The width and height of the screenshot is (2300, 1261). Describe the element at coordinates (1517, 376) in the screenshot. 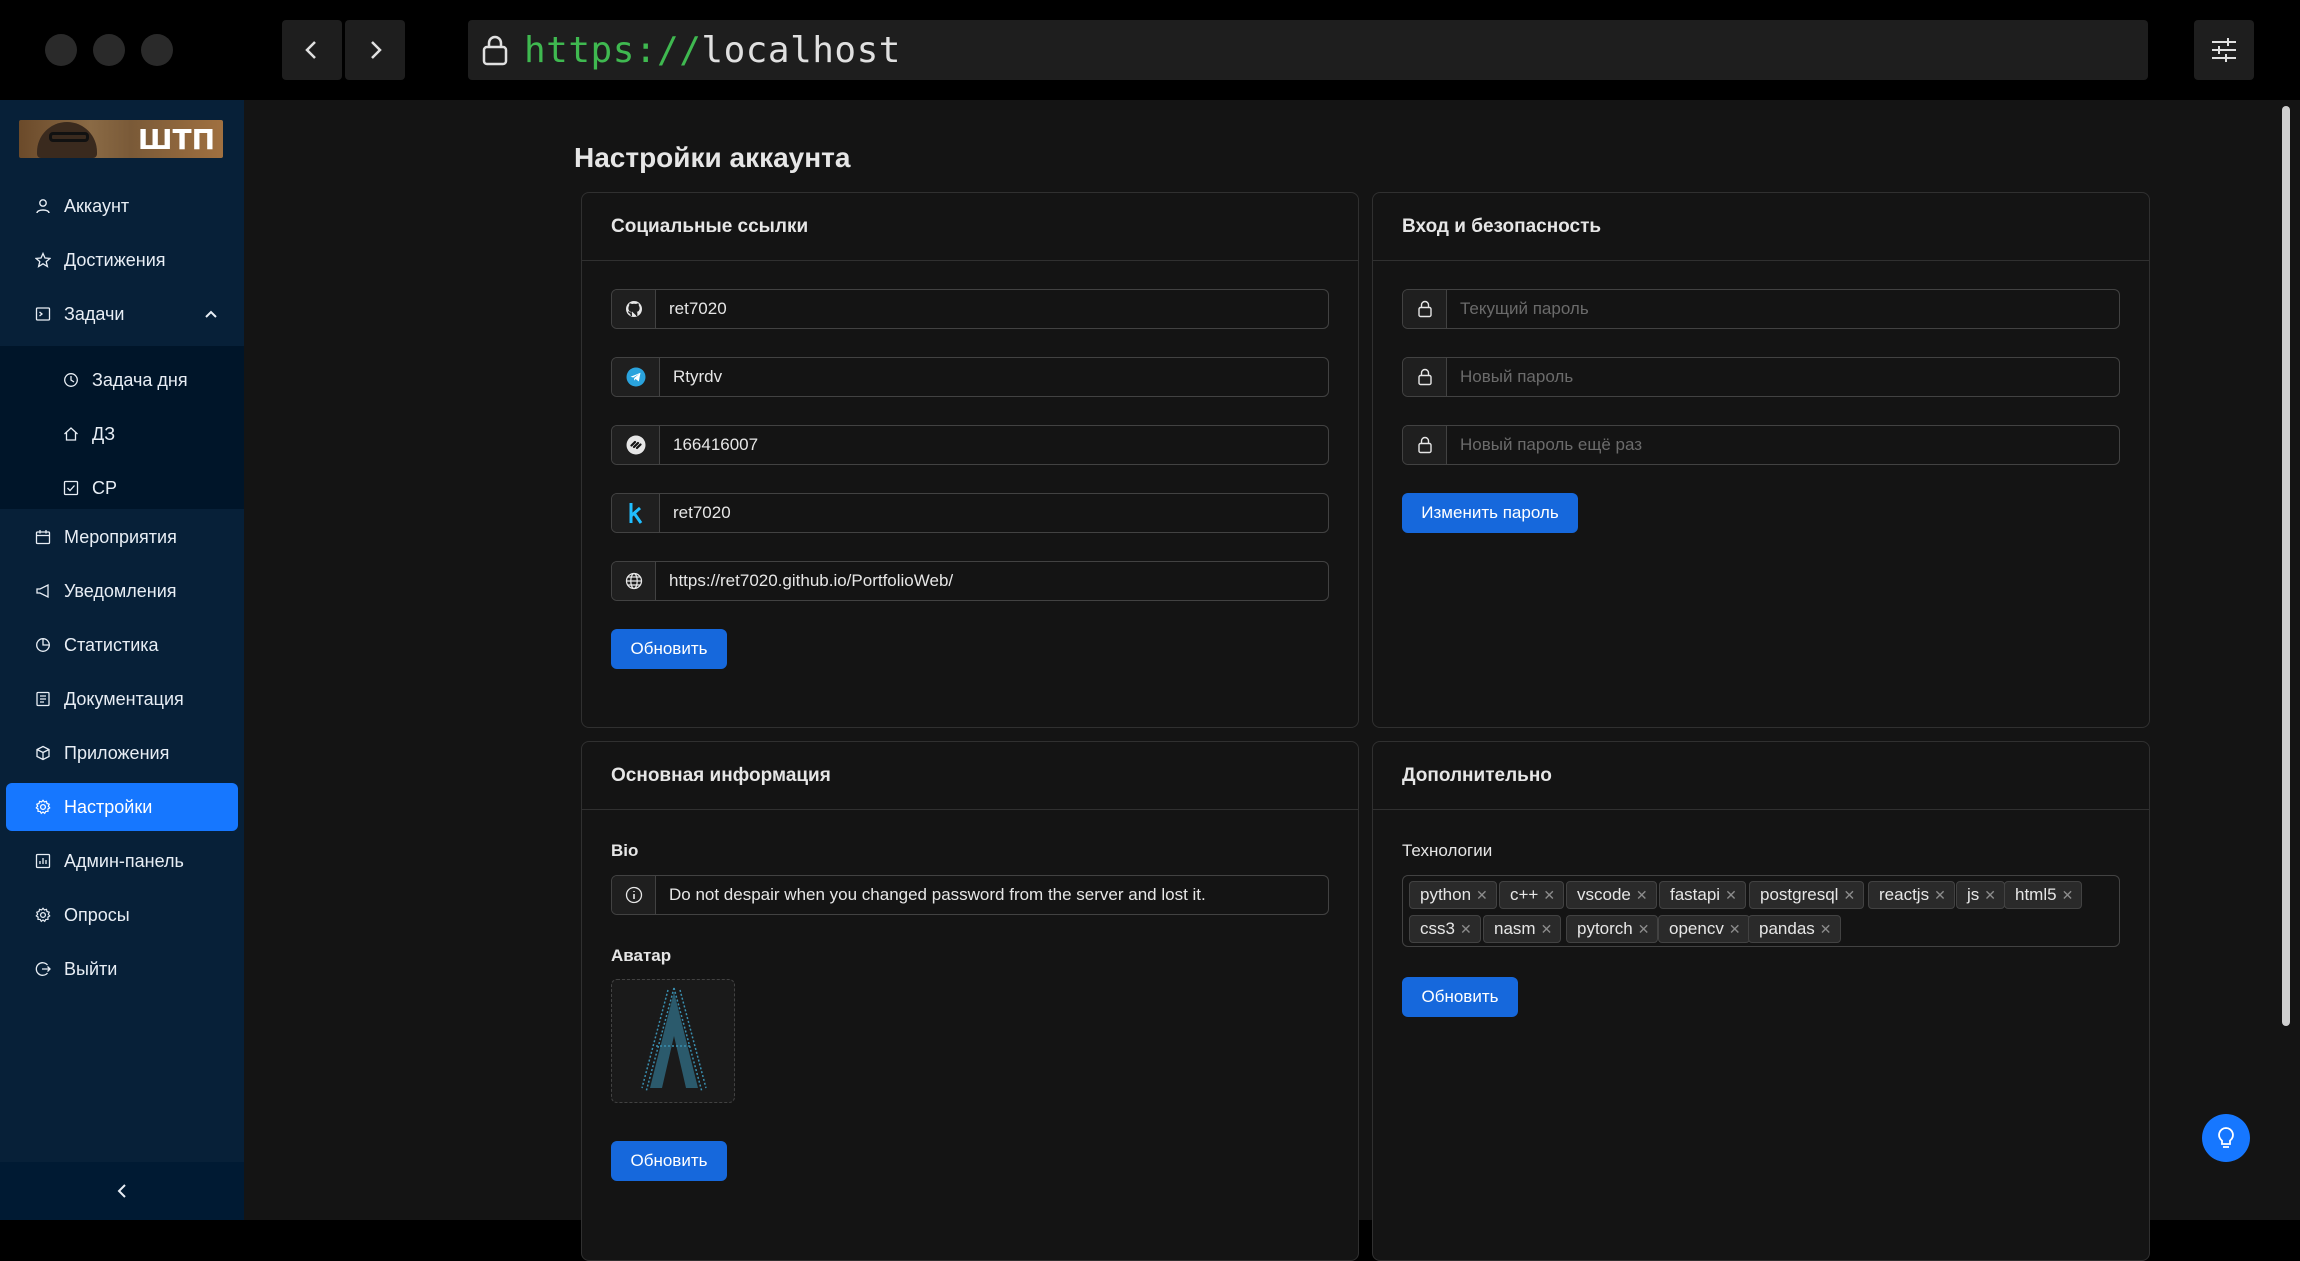

I see `new-password-placeholder: Новый пароль` at that location.